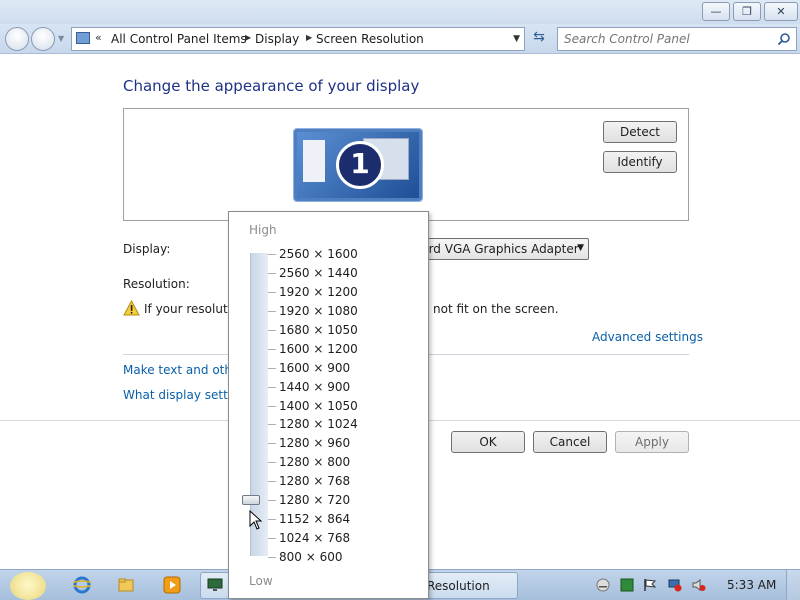 The height and width of the screenshot is (600, 800). Describe the element at coordinates (318, 292) in the screenshot. I see `resolution-option: 1920 × 1200` at that location.